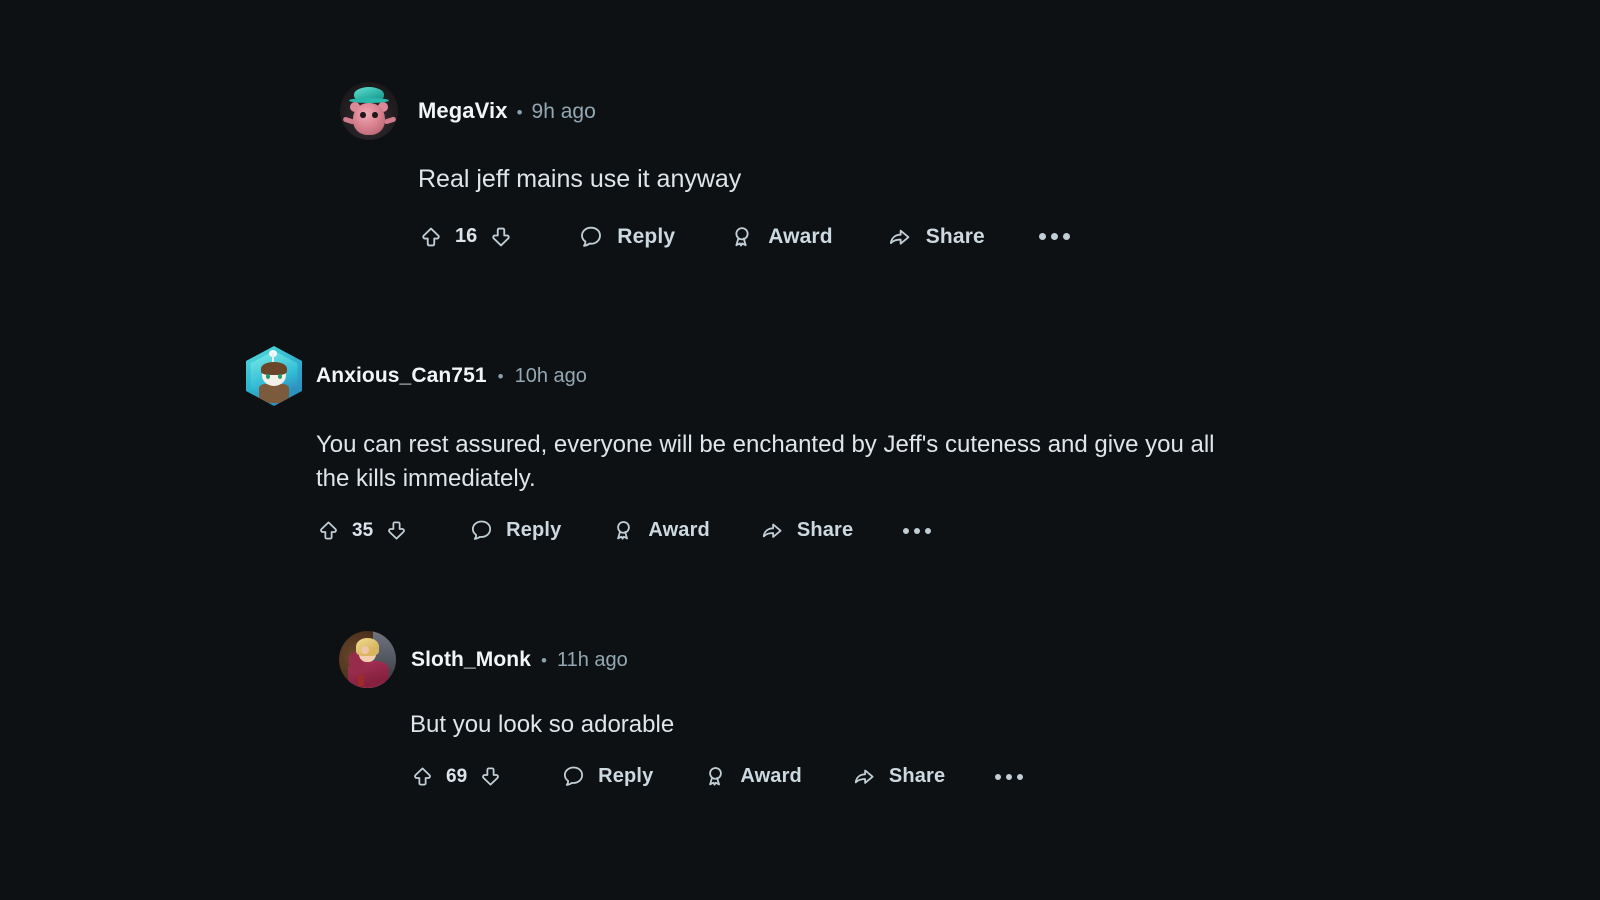 The image size is (1600, 900). What do you see at coordinates (592, 659) in the screenshot?
I see `comment-timestamp: 11h ago` at bounding box center [592, 659].